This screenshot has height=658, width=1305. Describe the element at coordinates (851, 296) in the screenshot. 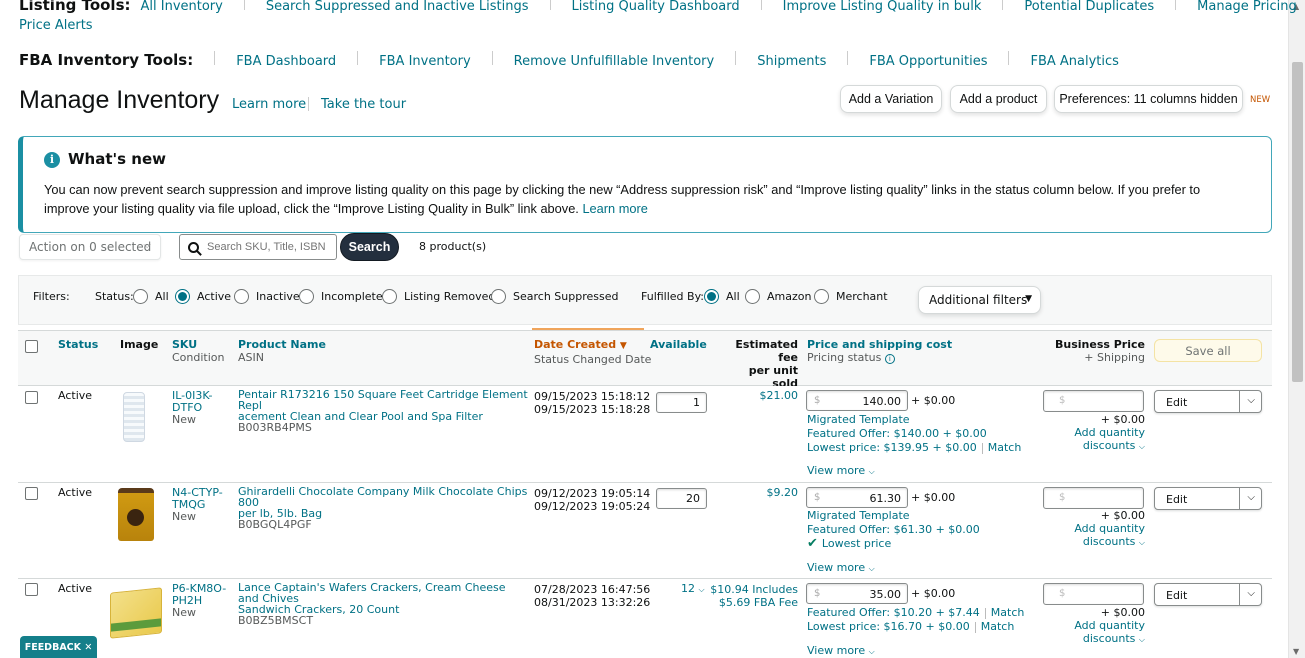

I see `fulfilled-radio-merchant: Merchant` at that location.